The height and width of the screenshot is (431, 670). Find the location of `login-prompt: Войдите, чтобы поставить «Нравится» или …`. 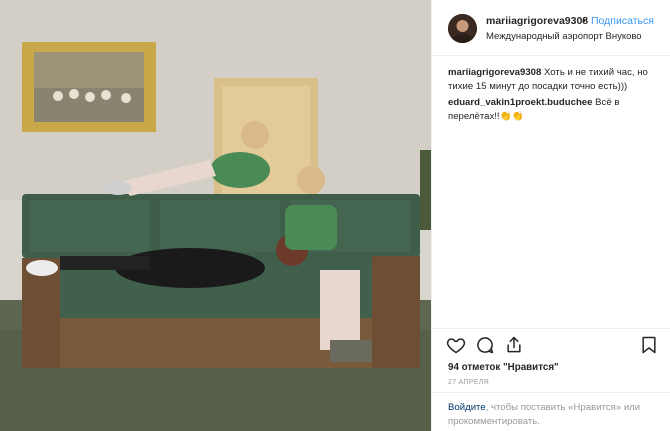

login-prompt: Войдите, чтобы поставить «Нравится» или … is located at coordinates (551, 411).